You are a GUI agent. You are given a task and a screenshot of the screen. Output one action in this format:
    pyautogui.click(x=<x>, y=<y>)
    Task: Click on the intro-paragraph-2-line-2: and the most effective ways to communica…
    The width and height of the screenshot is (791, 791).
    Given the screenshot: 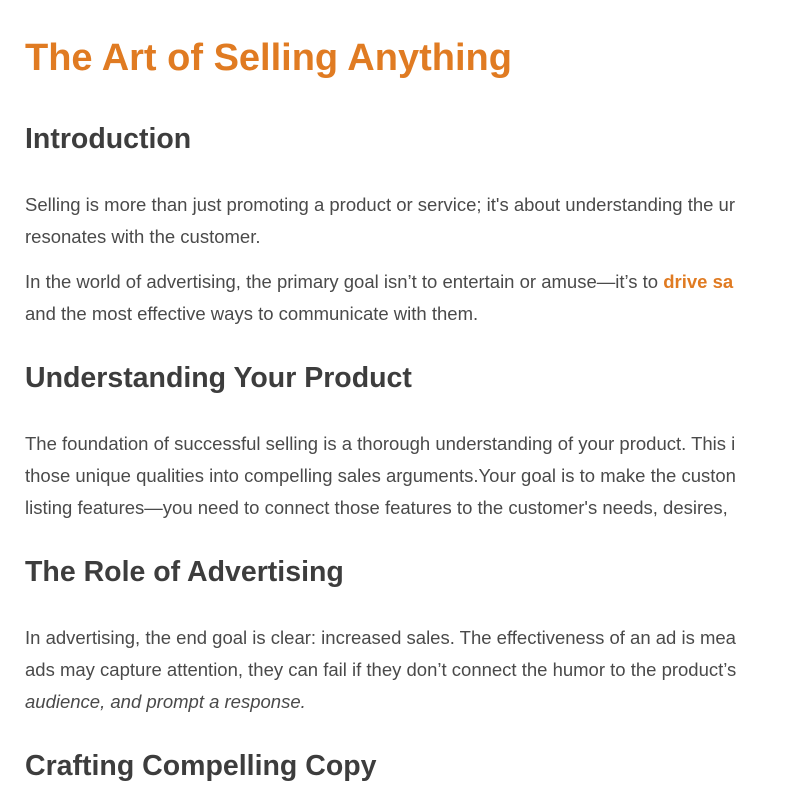 What is the action you would take?
    pyautogui.click(x=252, y=313)
    